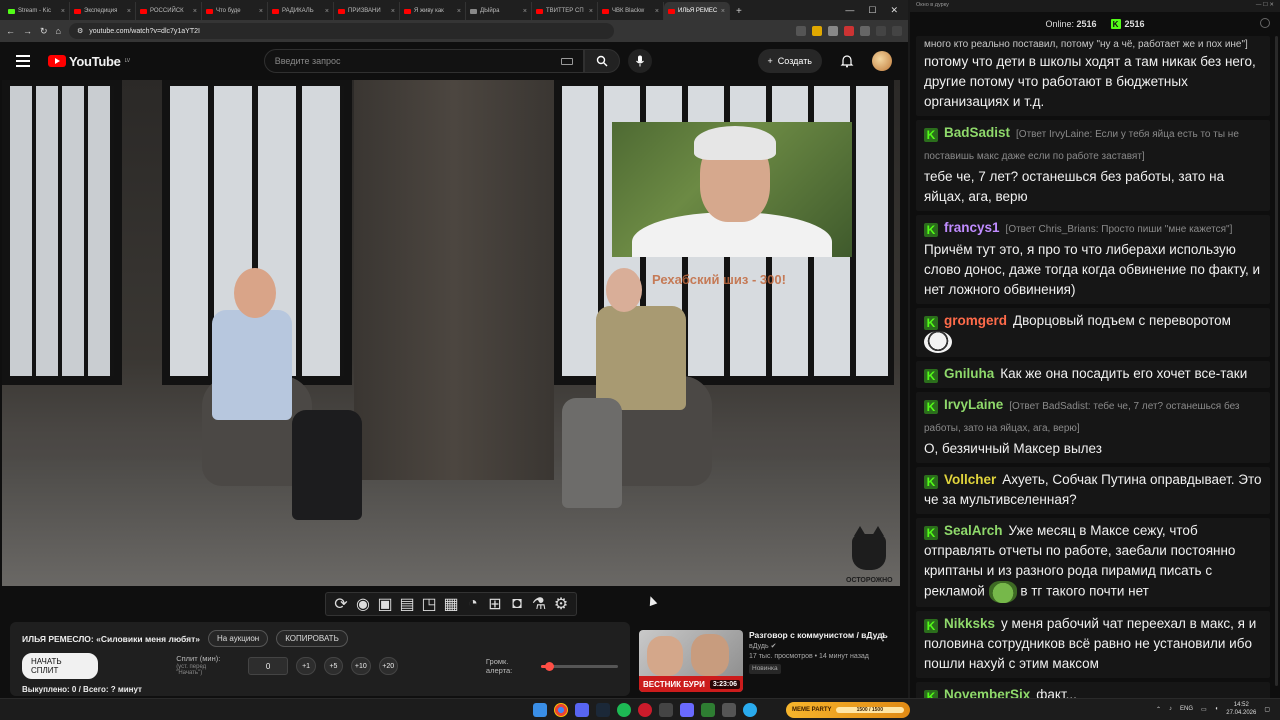 The height and width of the screenshot is (720, 1280). What do you see at coordinates (750, 710) in the screenshot?
I see `telegram-icon` at bounding box center [750, 710].